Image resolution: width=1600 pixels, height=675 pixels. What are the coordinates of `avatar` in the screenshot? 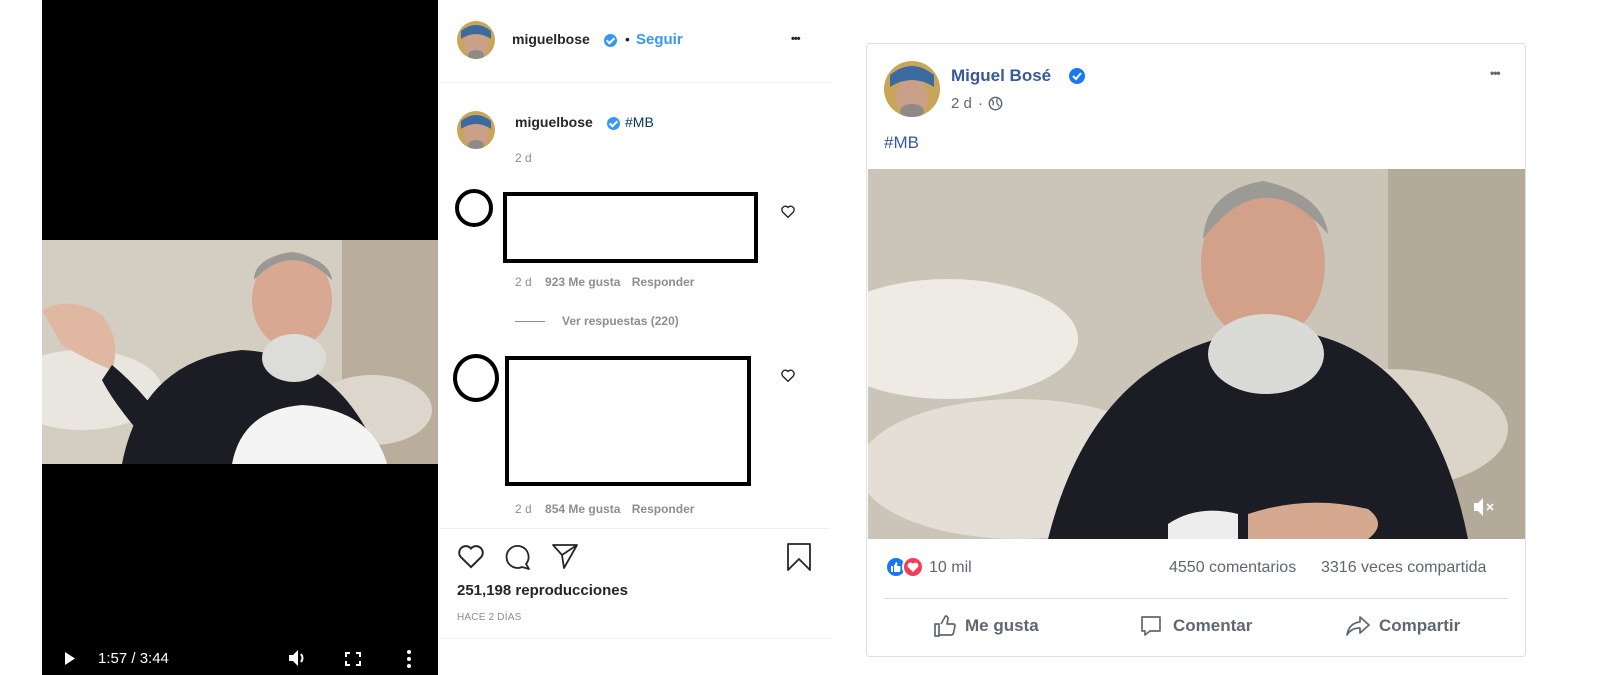 It's located at (476, 40).